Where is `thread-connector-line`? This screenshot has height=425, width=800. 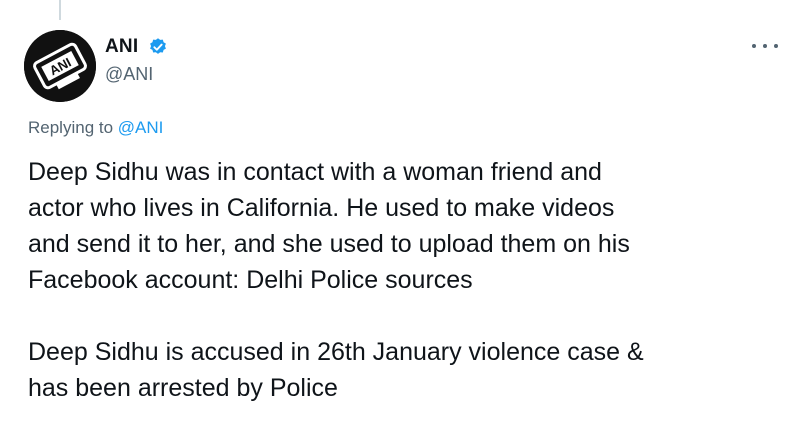 thread-connector-line is located at coordinates (60, 10).